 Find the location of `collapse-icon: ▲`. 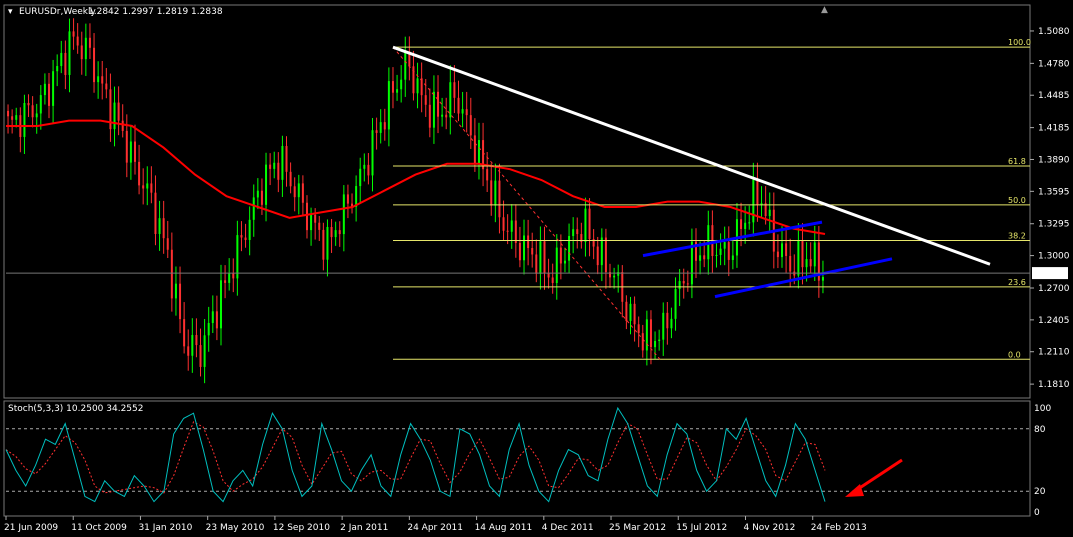

collapse-icon: ▲ is located at coordinates (824, 10).